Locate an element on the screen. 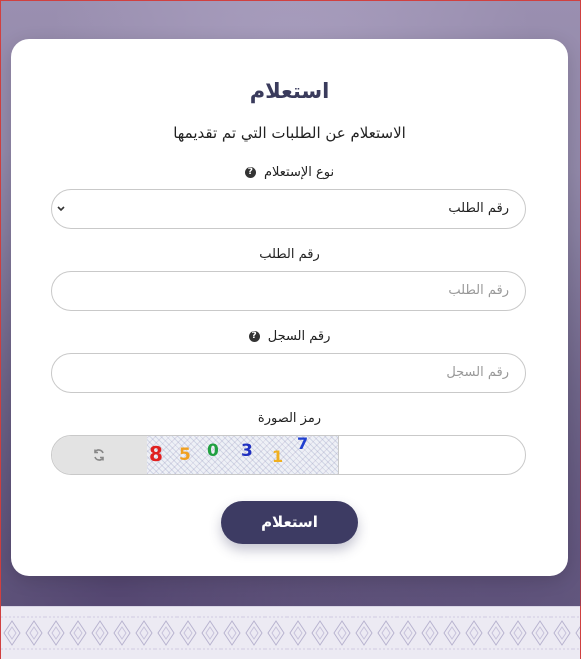 The height and width of the screenshot is (659, 581). captcha-digit: 1 is located at coordinates (278, 456).